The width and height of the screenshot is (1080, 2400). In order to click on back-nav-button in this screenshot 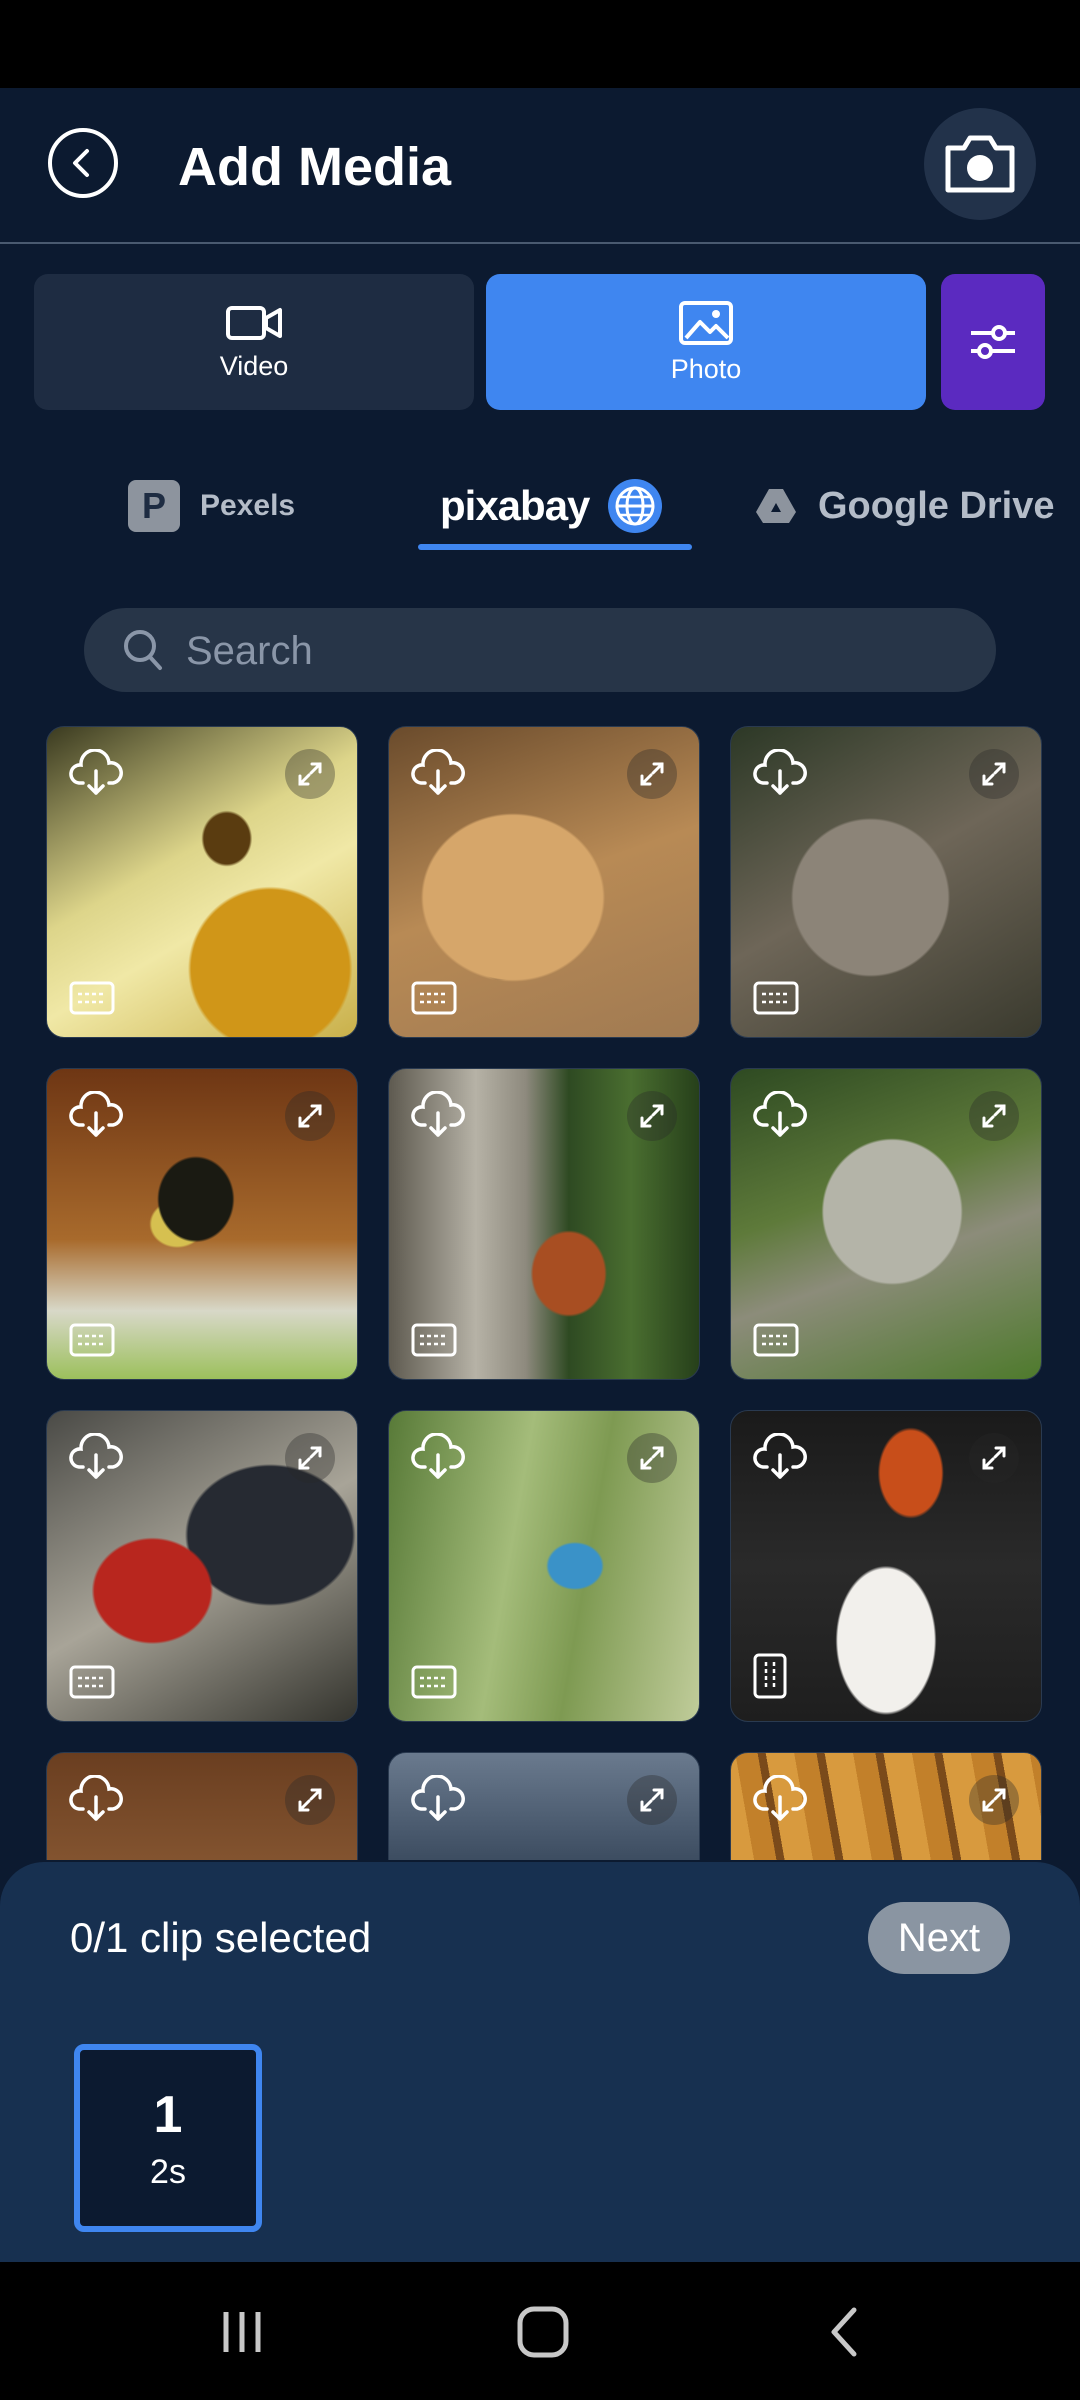, I will do `click(844, 2332)`.